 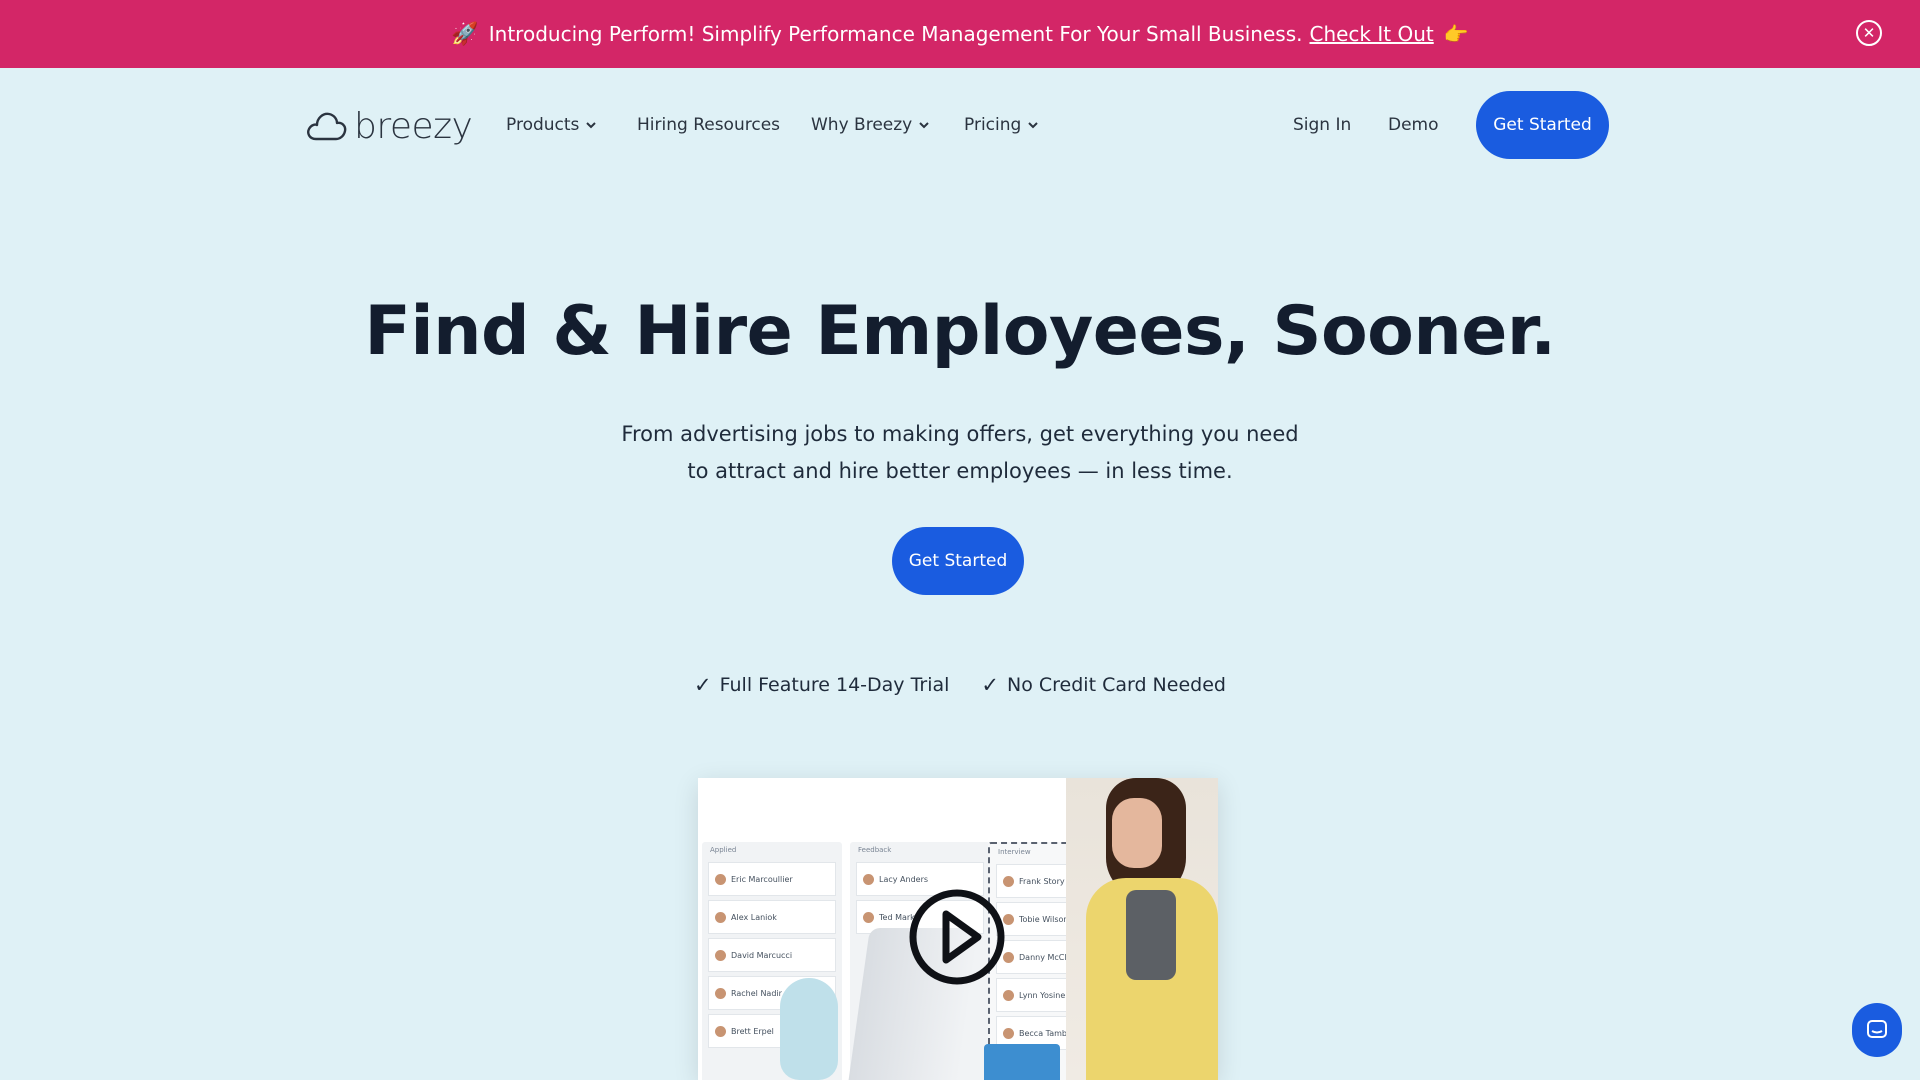 I want to click on demo-link: Demo, so click(x=1413, y=125).